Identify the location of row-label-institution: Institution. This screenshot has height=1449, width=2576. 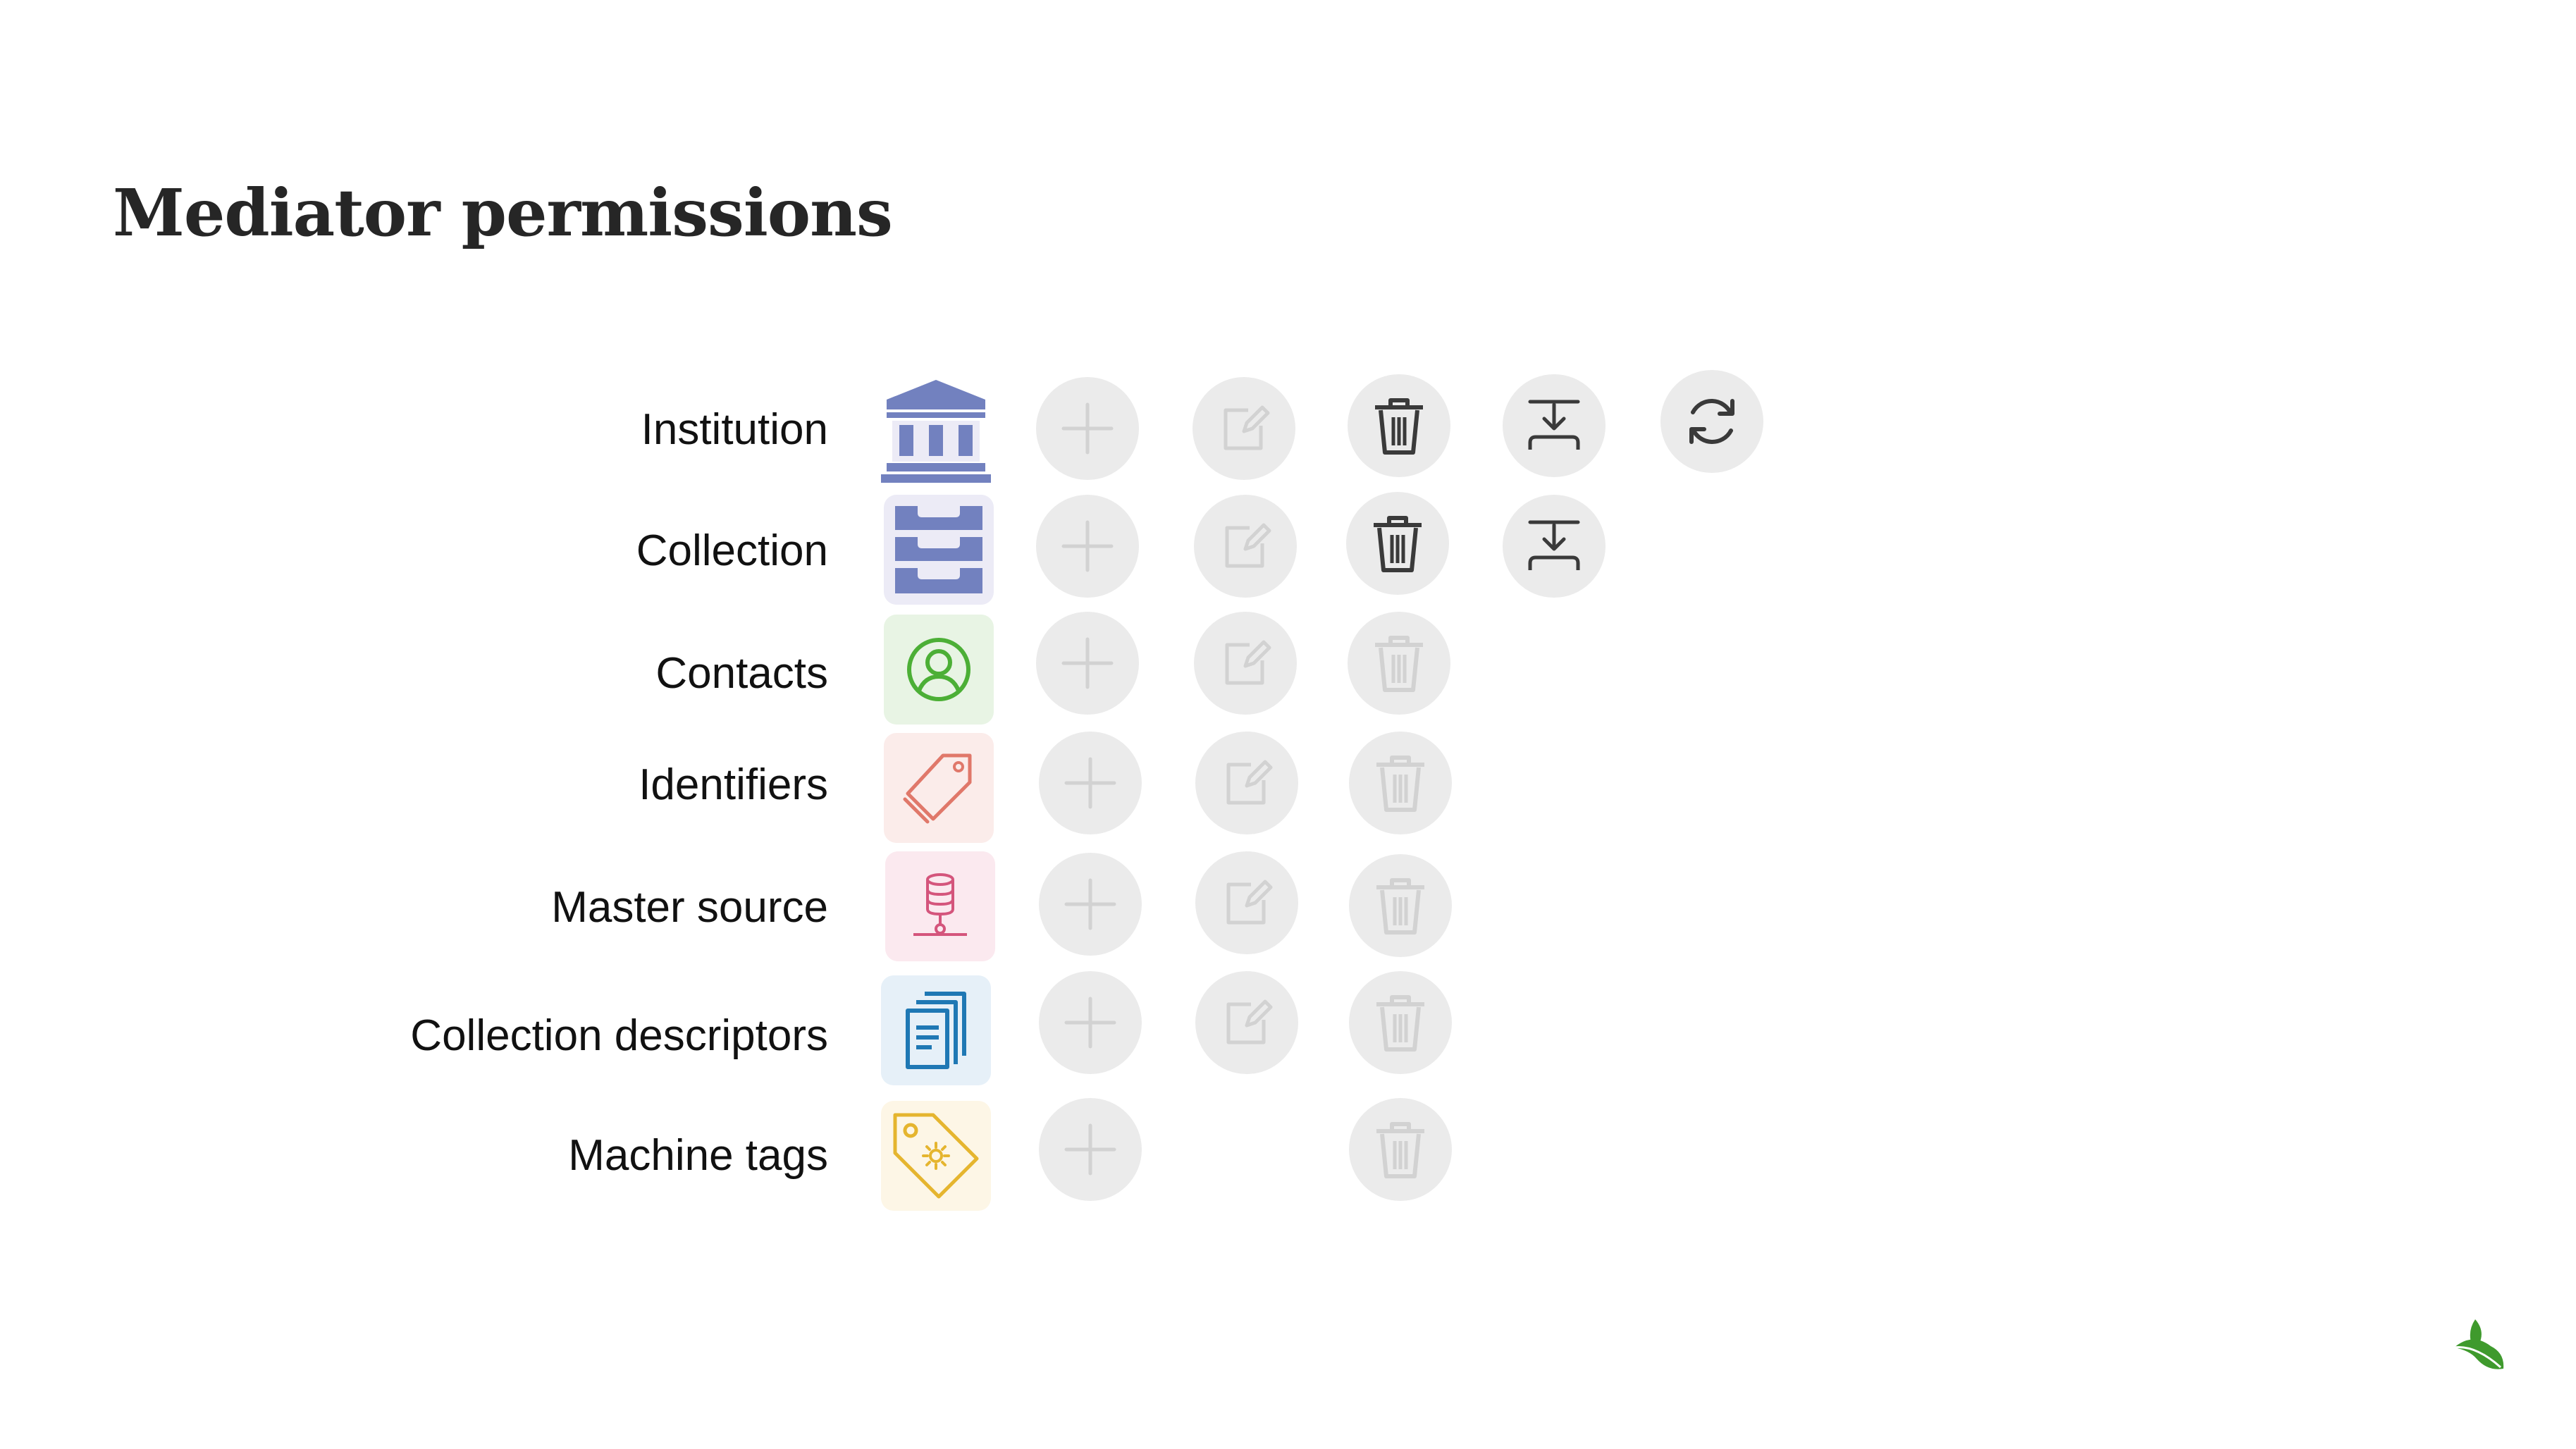
(734, 429).